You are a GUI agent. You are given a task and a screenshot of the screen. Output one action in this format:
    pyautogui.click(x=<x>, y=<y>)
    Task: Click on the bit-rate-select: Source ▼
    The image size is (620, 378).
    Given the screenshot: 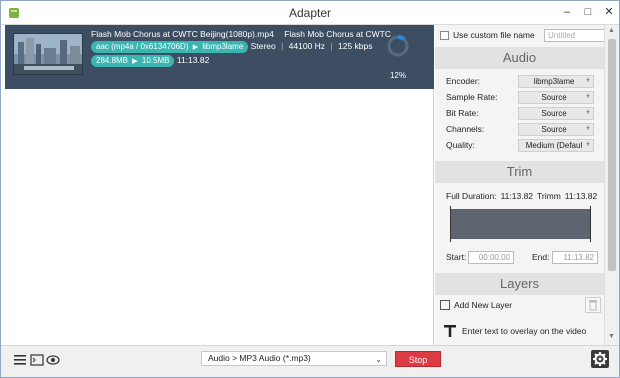 What is the action you would take?
    pyautogui.click(x=556, y=113)
    